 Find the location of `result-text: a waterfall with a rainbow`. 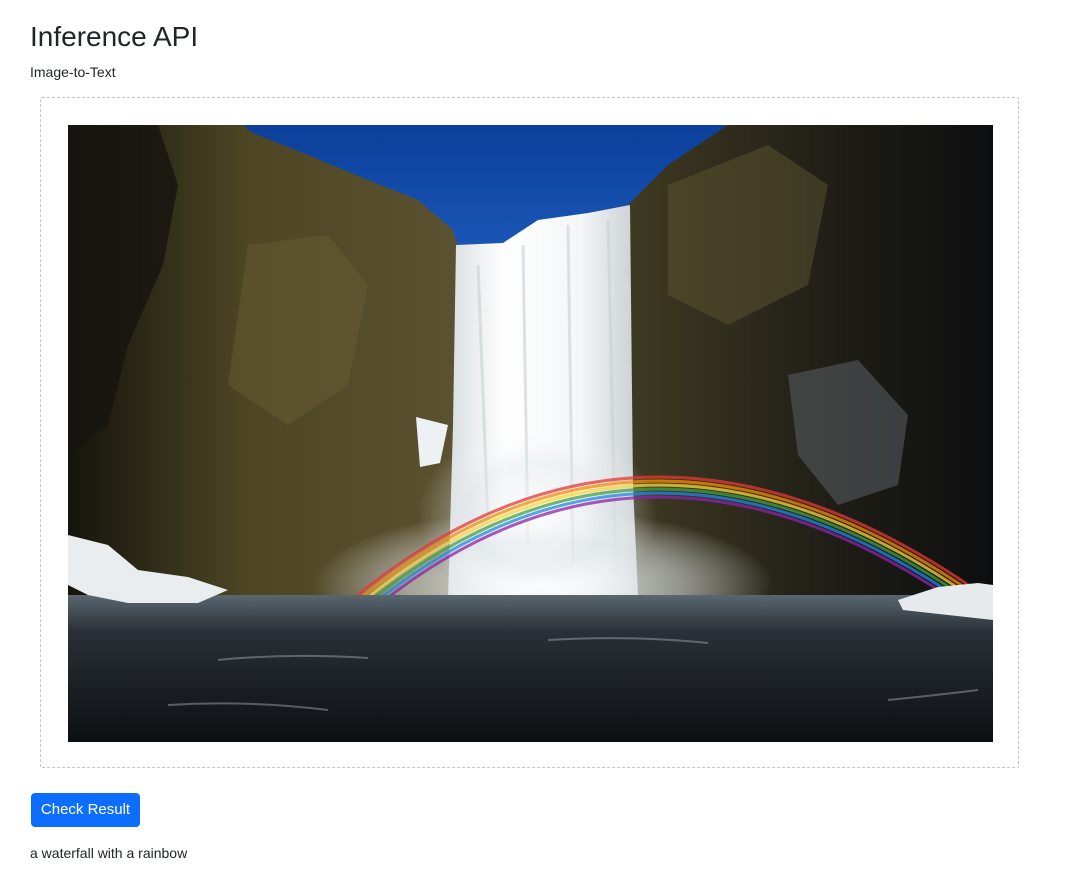

result-text: a waterfall with a rainbow is located at coordinates (109, 853).